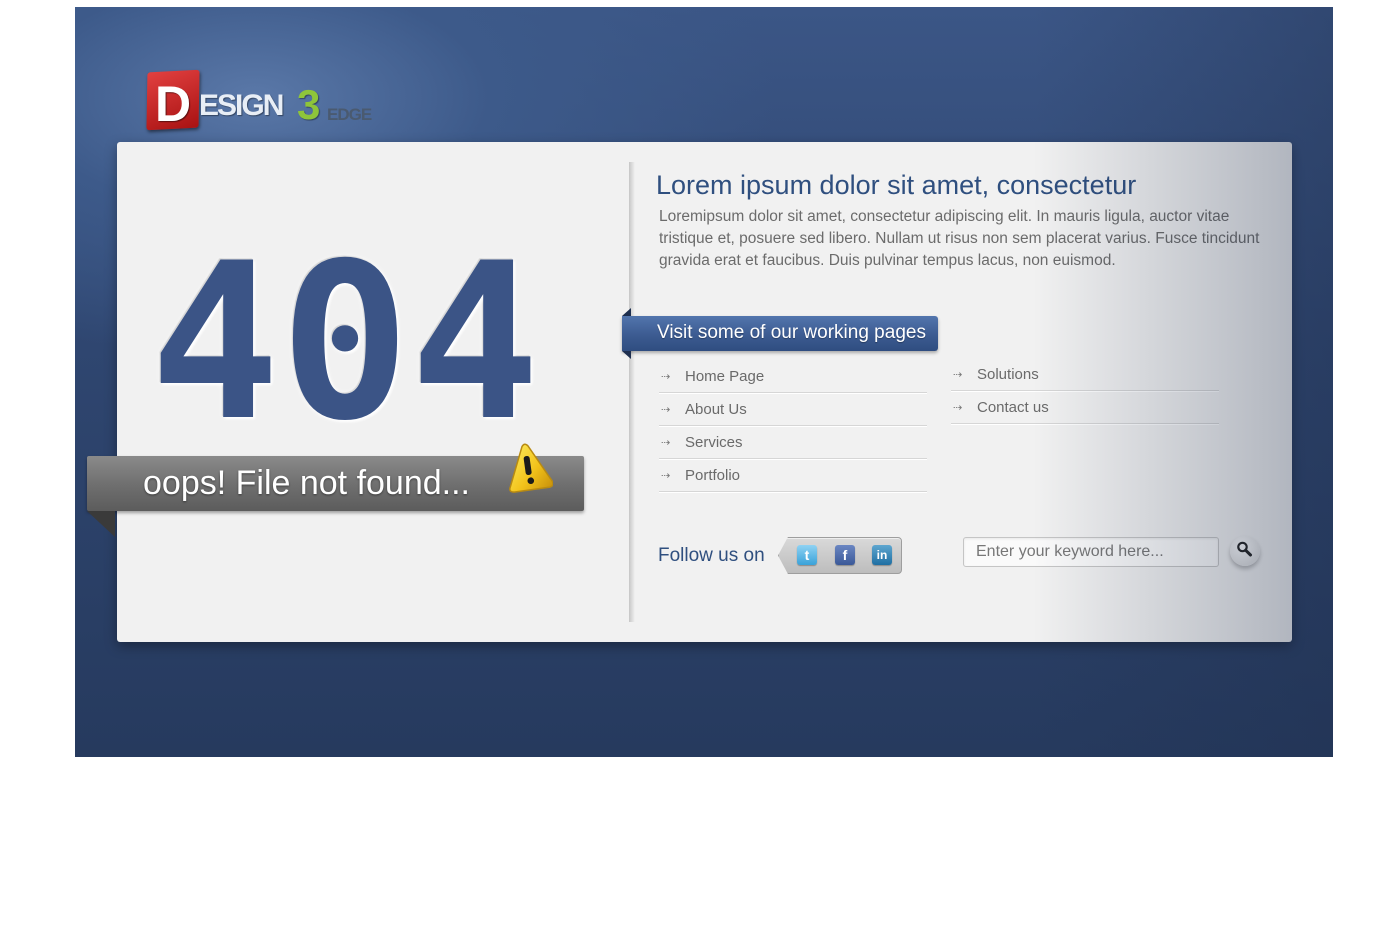  What do you see at coordinates (716, 409) in the screenshot?
I see `link-label: About Us` at bounding box center [716, 409].